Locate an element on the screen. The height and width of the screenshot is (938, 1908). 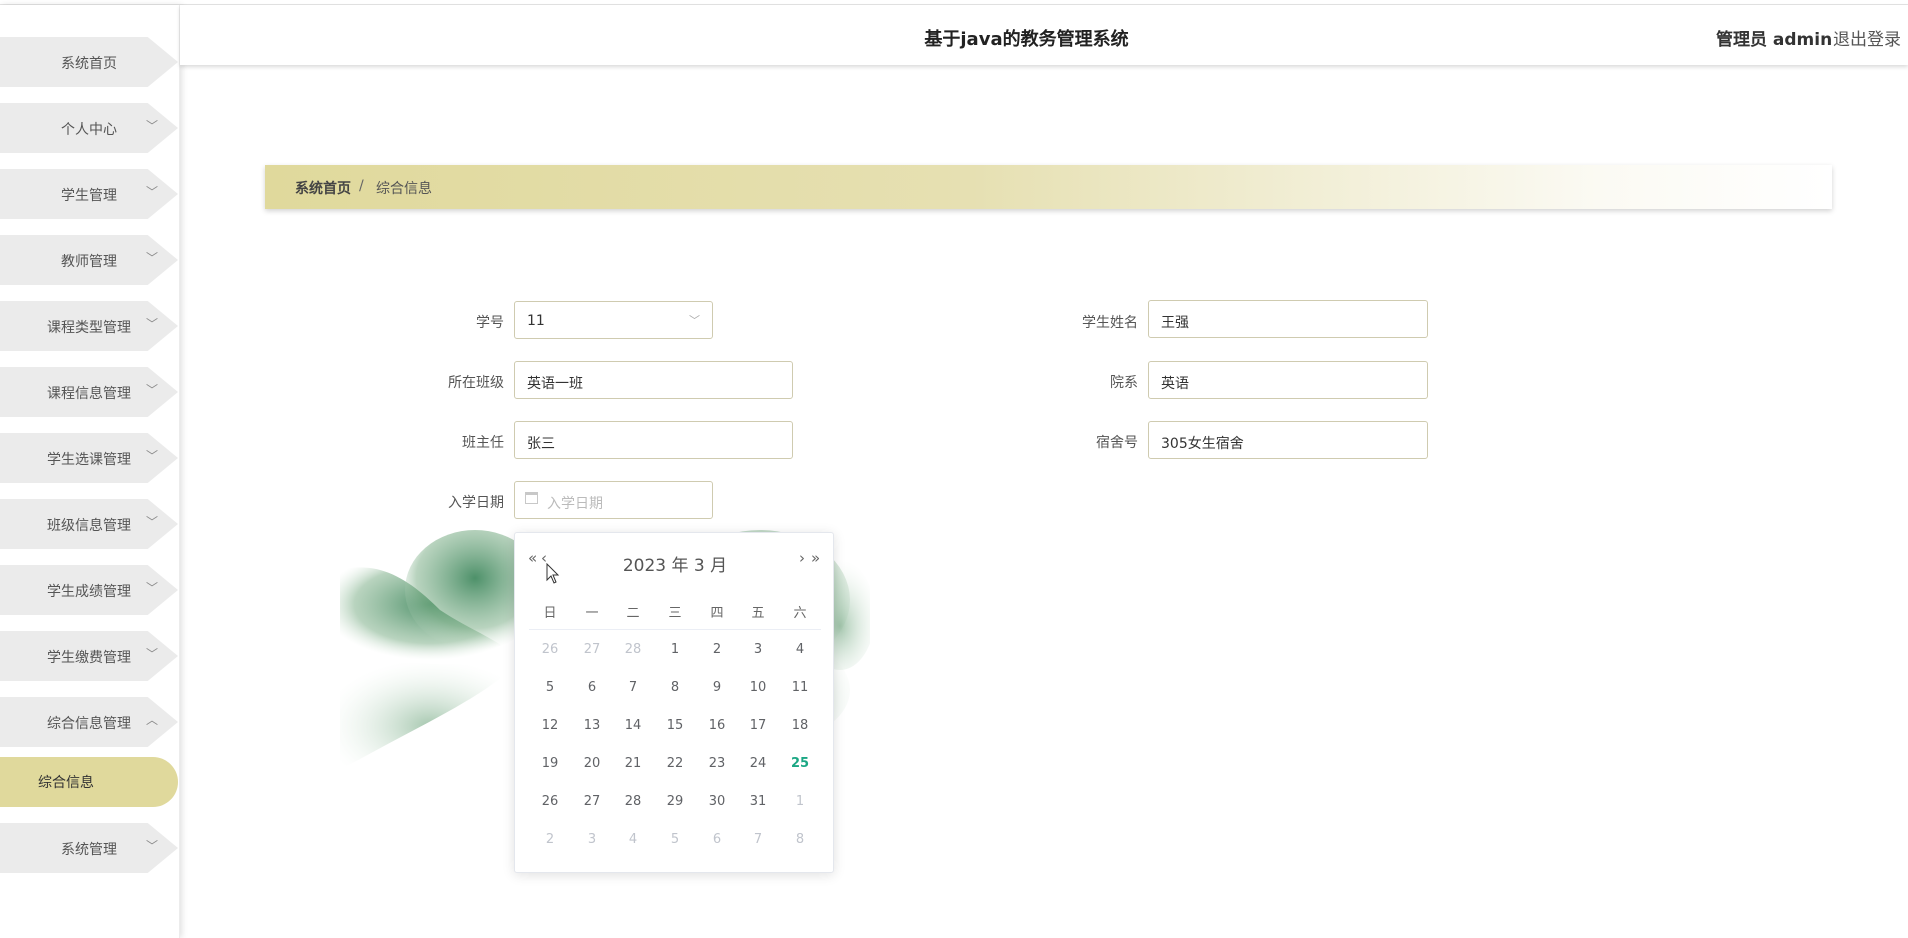
head-teacher-value: 张三 is located at coordinates (541, 444).